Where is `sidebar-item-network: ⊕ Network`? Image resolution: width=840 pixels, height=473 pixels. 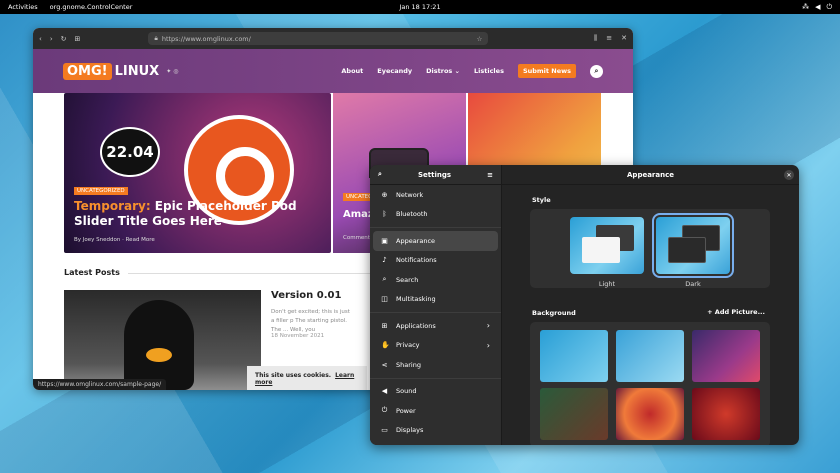 sidebar-item-network: ⊕ Network is located at coordinates (435, 195).